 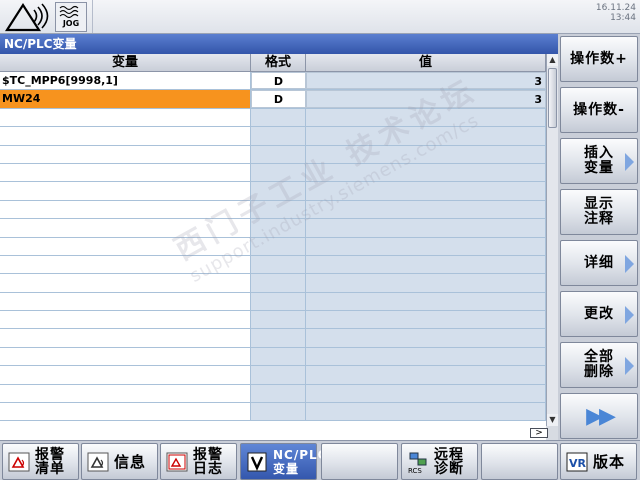 I want to click on insert-variable-button: 插入 变量, so click(x=599, y=161).